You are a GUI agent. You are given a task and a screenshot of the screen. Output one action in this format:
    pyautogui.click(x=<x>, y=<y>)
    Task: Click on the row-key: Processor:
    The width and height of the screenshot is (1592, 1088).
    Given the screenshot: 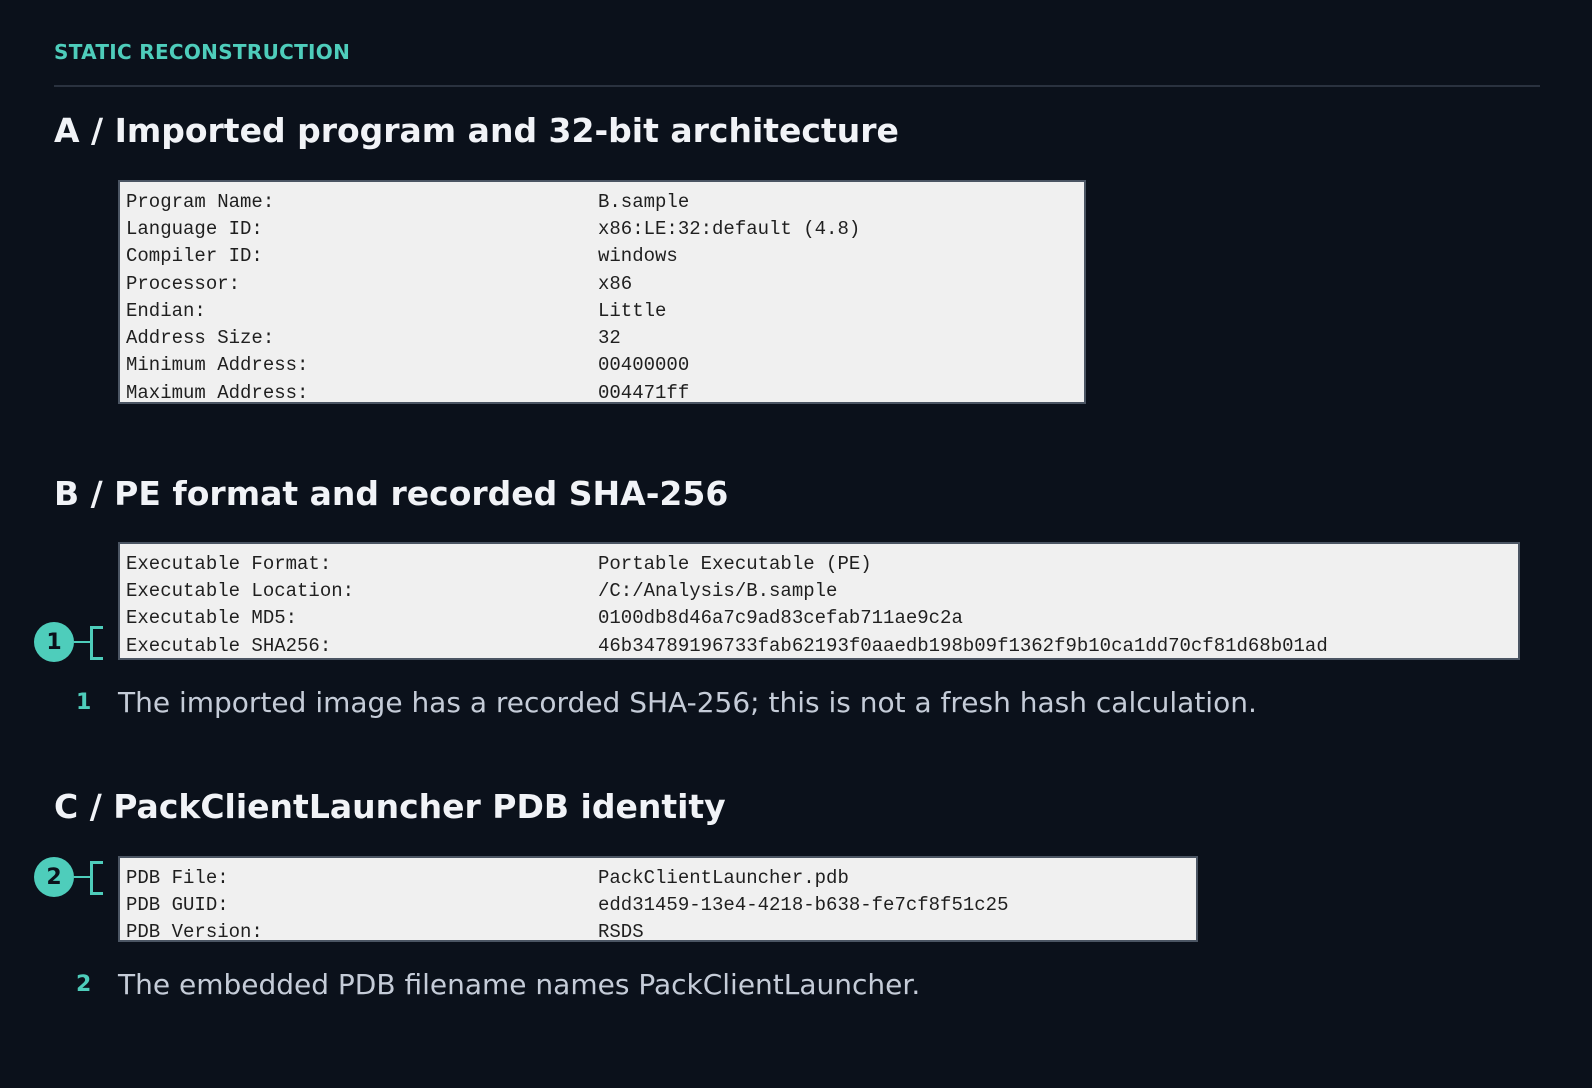 What is the action you would take?
    pyautogui.click(x=183, y=283)
    